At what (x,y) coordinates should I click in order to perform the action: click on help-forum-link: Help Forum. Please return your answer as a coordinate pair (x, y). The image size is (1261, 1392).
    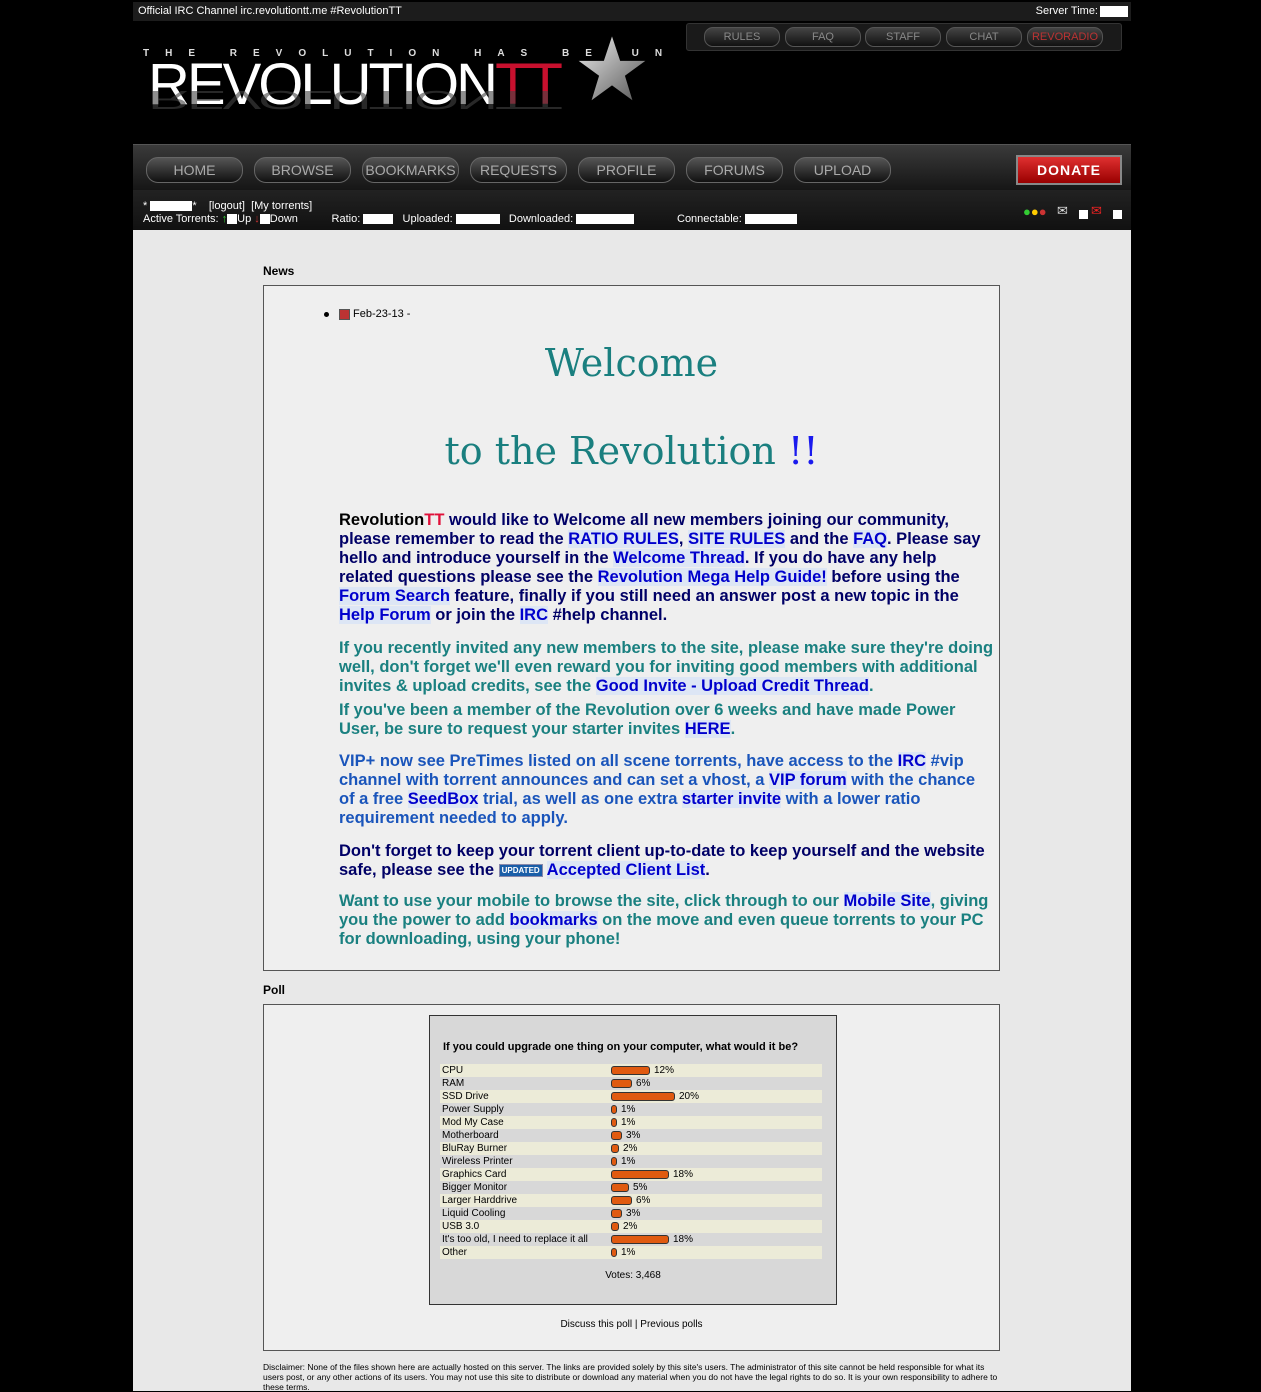
    Looking at the image, I should click on (385, 615).